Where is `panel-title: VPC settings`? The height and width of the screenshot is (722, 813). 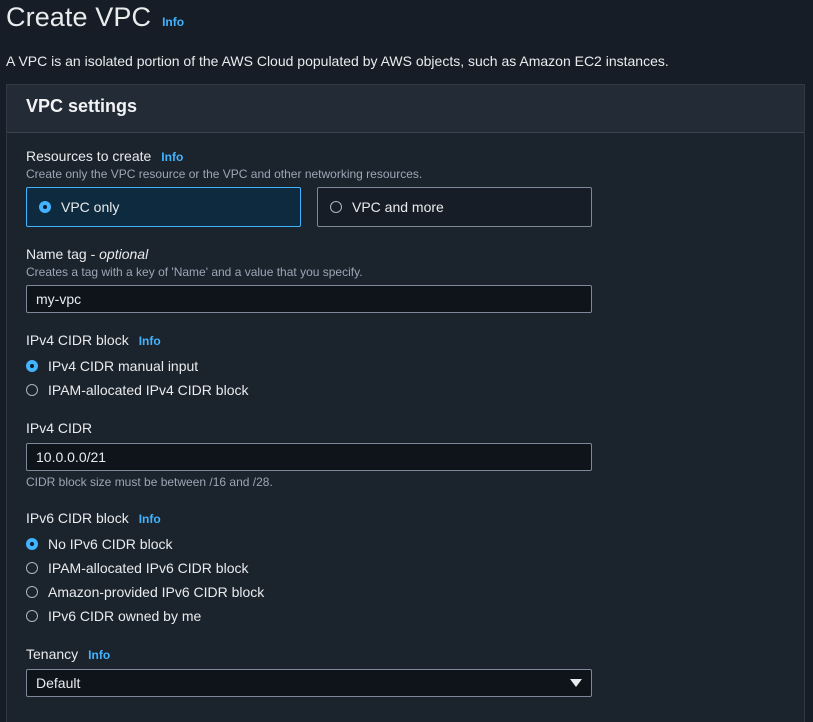 panel-title: VPC settings is located at coordinates (82, 106).